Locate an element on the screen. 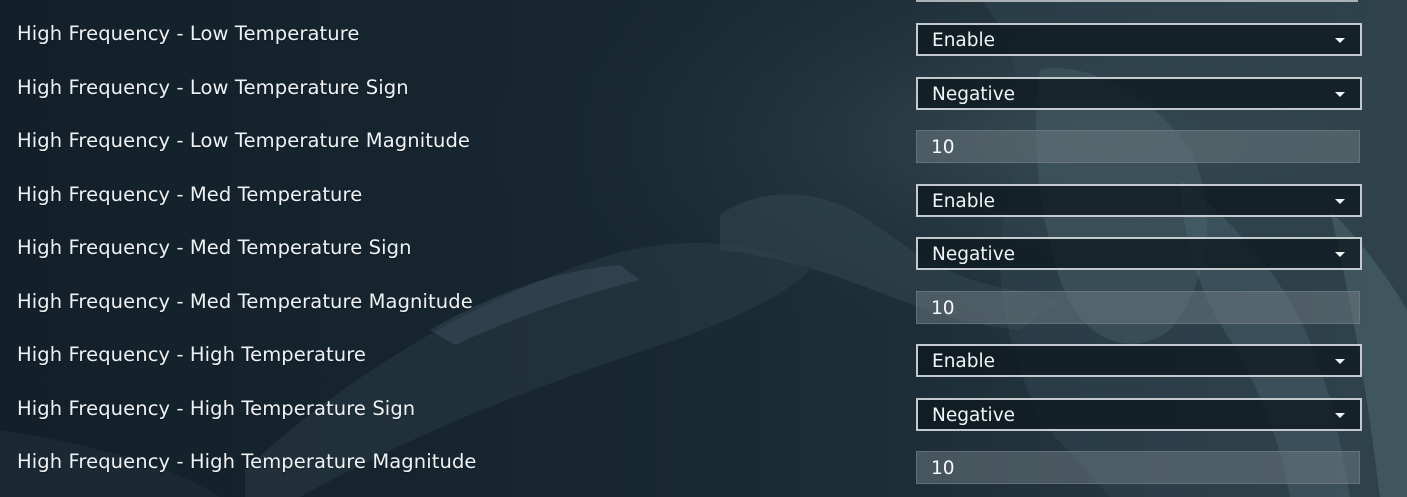  hf-high-temperature-dropdown: Enable is located at coordinates (1139, 360).